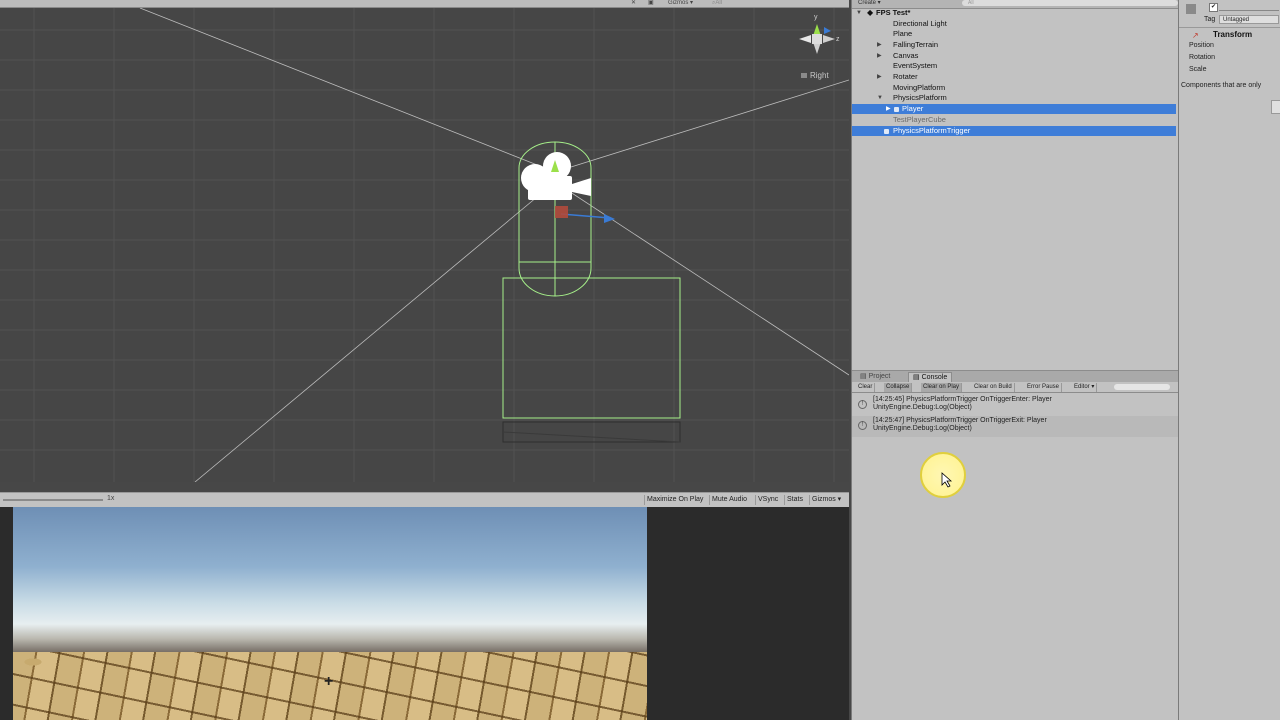  What do you see at coordinates (1249, 19) in the screenshot?
I see `tag-dropdown: Untagged` at bounding box center [1249, 19].